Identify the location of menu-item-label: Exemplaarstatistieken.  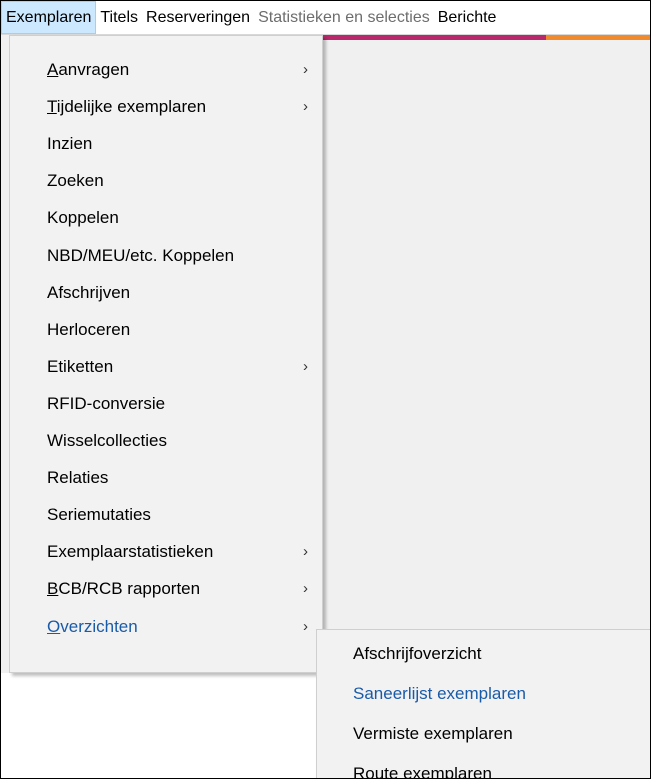
(130, 552).